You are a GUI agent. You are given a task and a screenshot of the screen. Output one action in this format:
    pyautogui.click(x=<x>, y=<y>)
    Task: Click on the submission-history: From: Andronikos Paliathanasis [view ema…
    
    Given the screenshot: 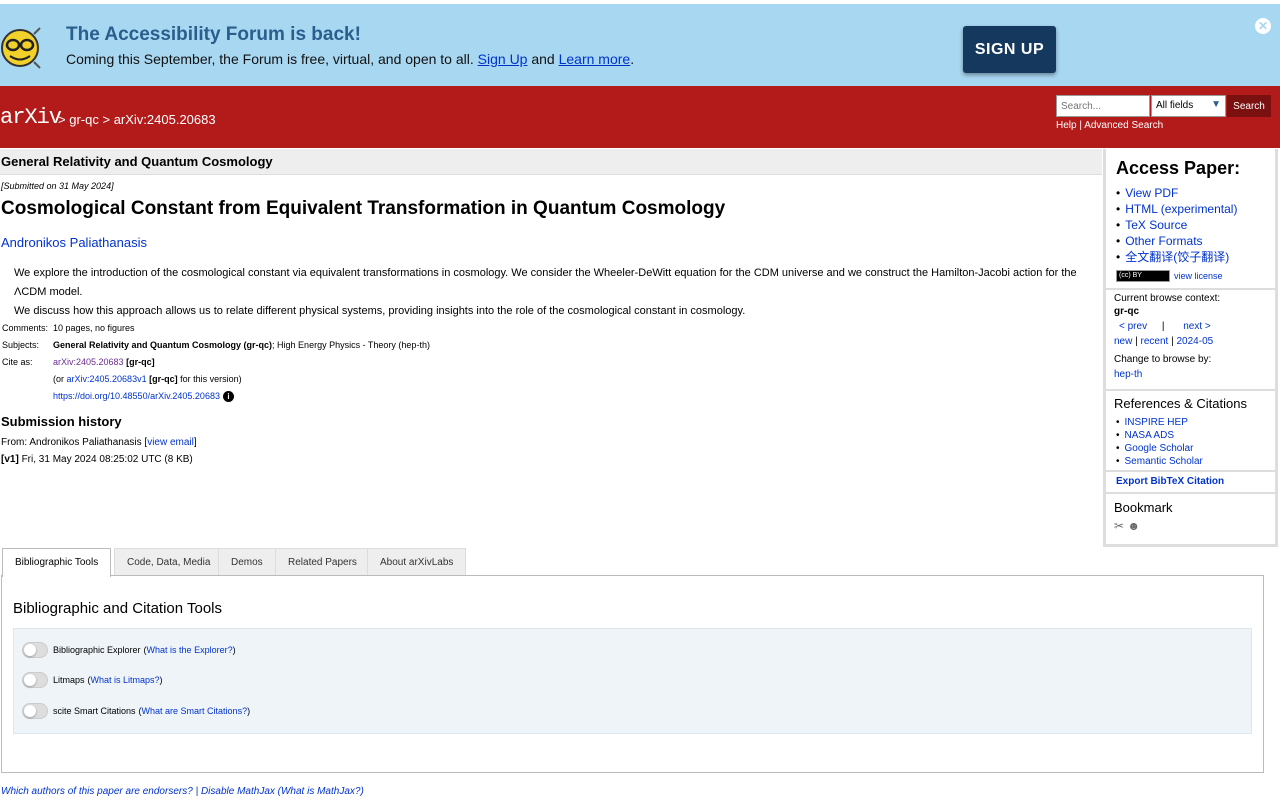 What is the action you would take?
    pyautogui.click(x=99, y=451)
    